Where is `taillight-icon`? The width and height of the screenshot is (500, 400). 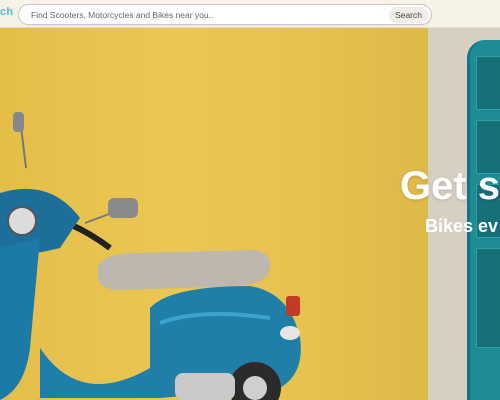
taillight-icon is located at coordinates (293, 306).